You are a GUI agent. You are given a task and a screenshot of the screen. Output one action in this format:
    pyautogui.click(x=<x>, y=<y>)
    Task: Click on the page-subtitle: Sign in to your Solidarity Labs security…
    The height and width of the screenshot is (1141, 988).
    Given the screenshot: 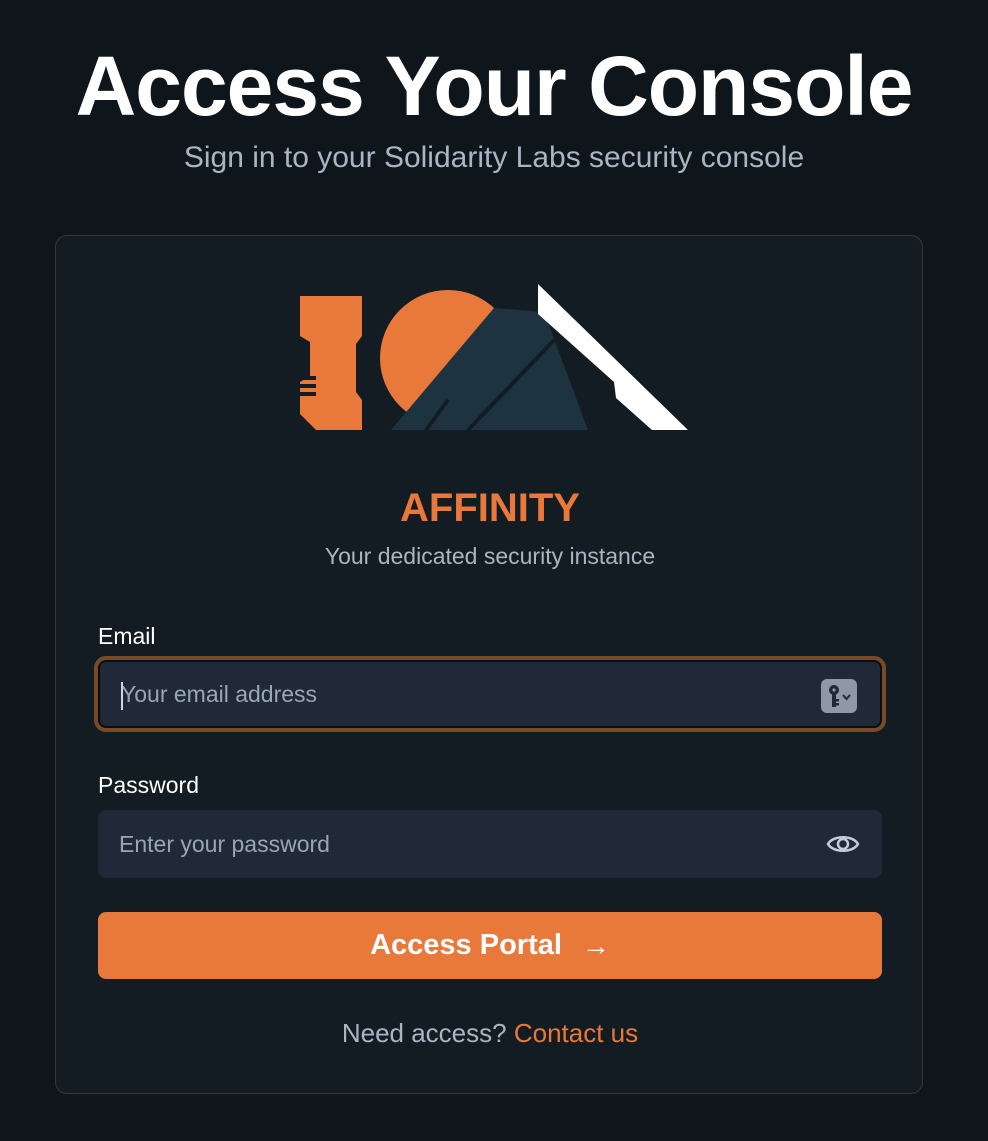 What is the action you would take?
    pyautogui.click(x=494, y=157)
    